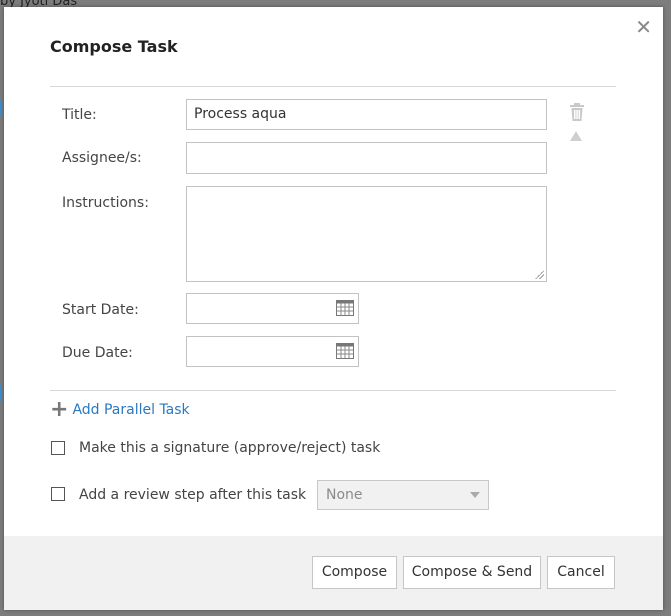  I want to click on move-up-icon, so click(576, 136).